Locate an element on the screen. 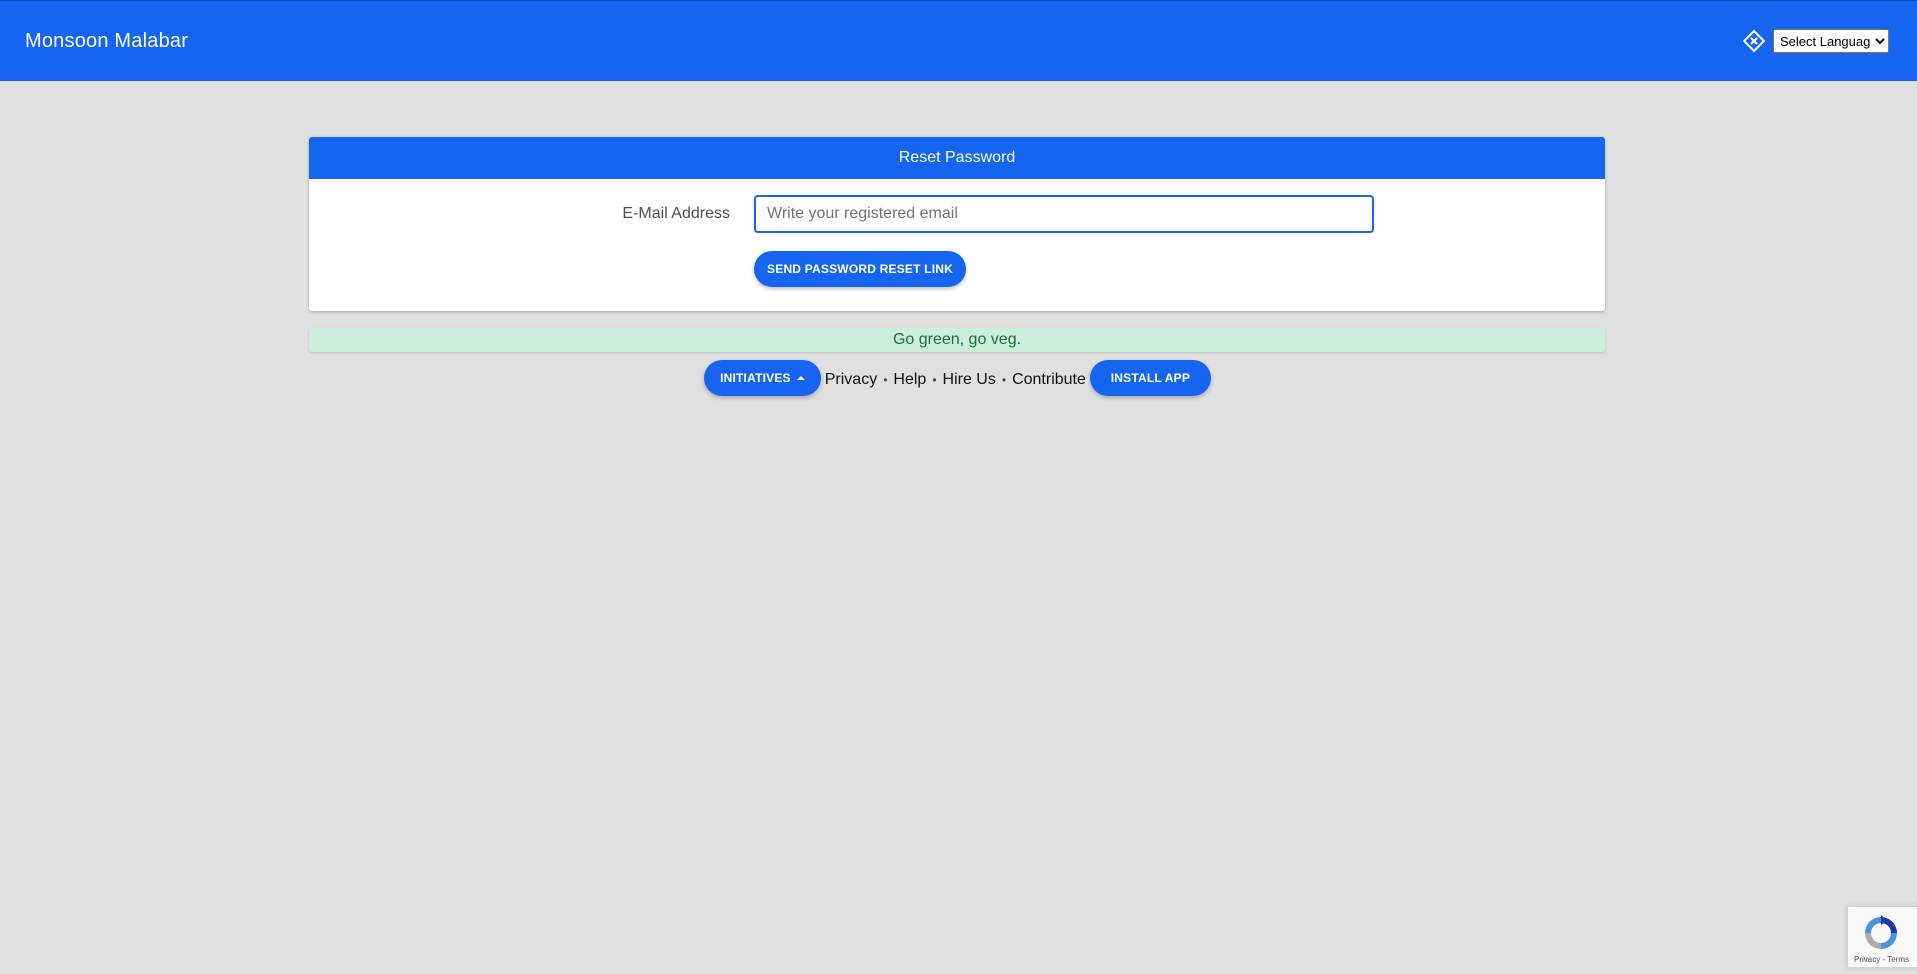 The image size is (1917, 974). email-input is located at coordinates (1064, 214).